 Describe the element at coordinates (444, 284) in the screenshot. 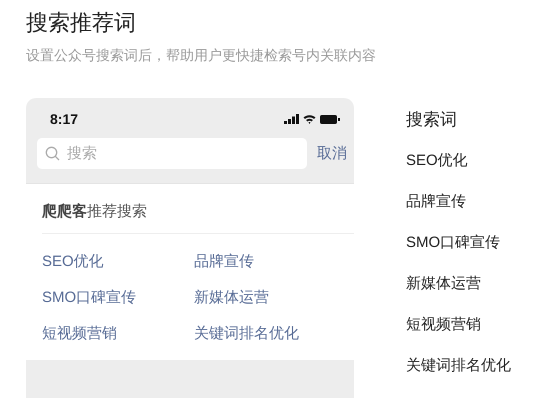

I see `keyword-item: 新媒体运营` at that location.